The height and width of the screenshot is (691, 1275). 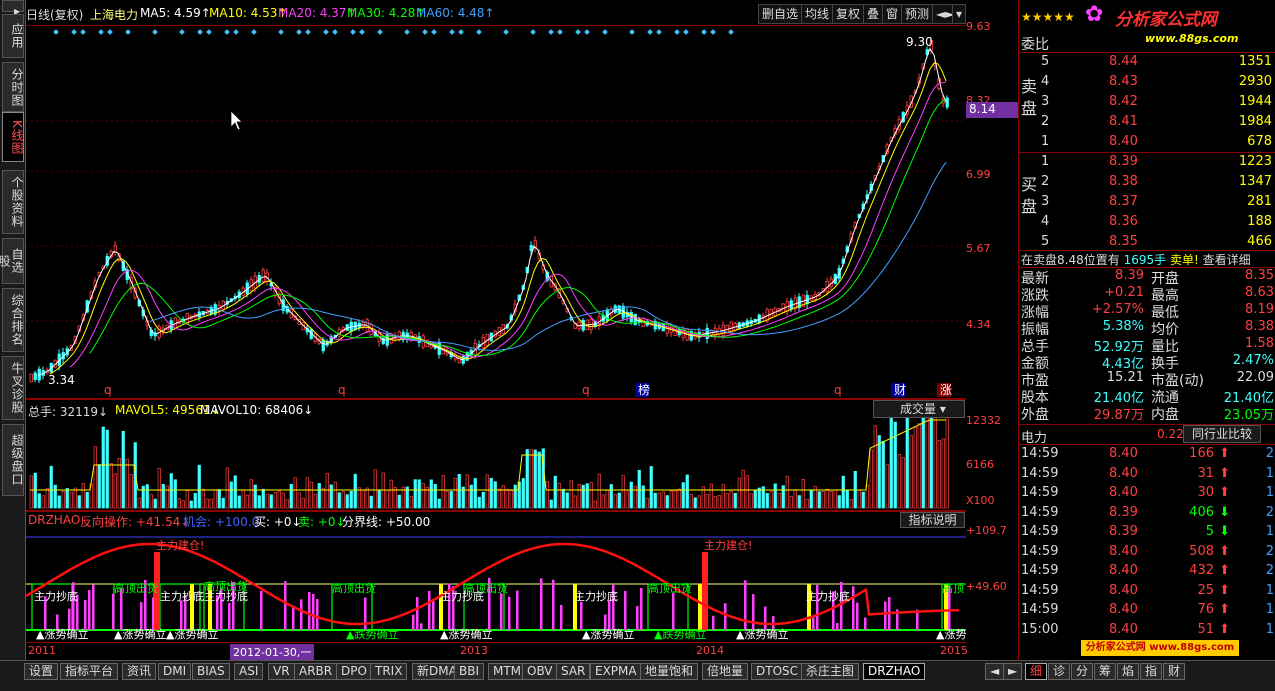 What do you see at coordinates (1123, 512) in the screenshot?
I see `tick-price: 8.39` at bounding box center [1123, 512].